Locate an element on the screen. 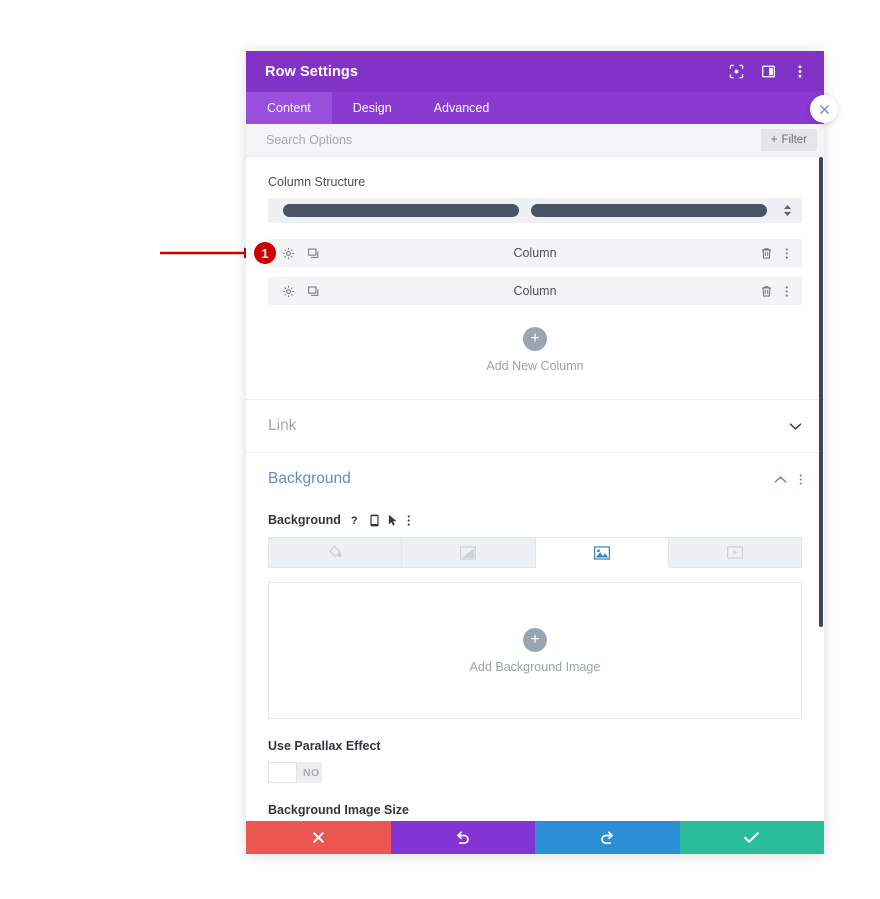 This screenshot has height=899, width=880. panel-header: Row Settings is located at coordinates (535, 71).